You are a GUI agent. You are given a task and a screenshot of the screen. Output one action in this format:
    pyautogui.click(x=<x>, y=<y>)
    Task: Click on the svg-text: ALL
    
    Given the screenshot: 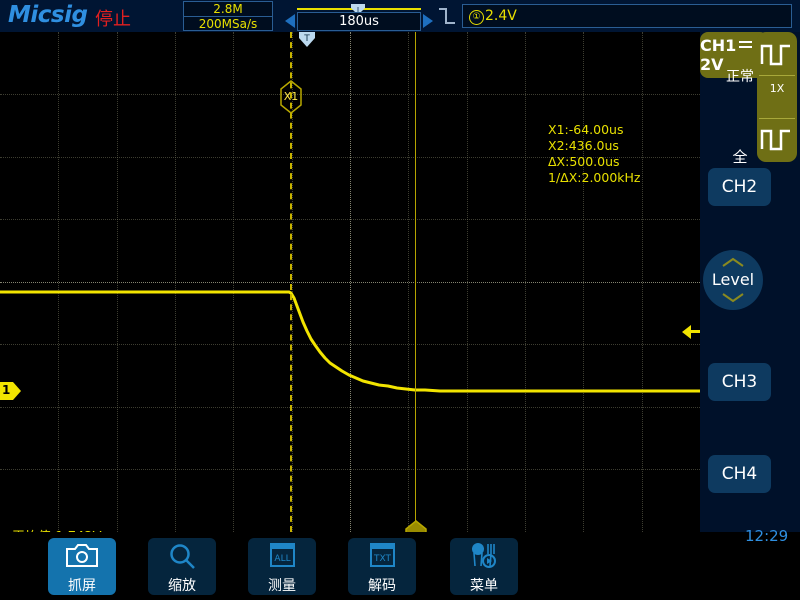 What is the action you would take?
    pyautogui.click(x=282, y=559)
    